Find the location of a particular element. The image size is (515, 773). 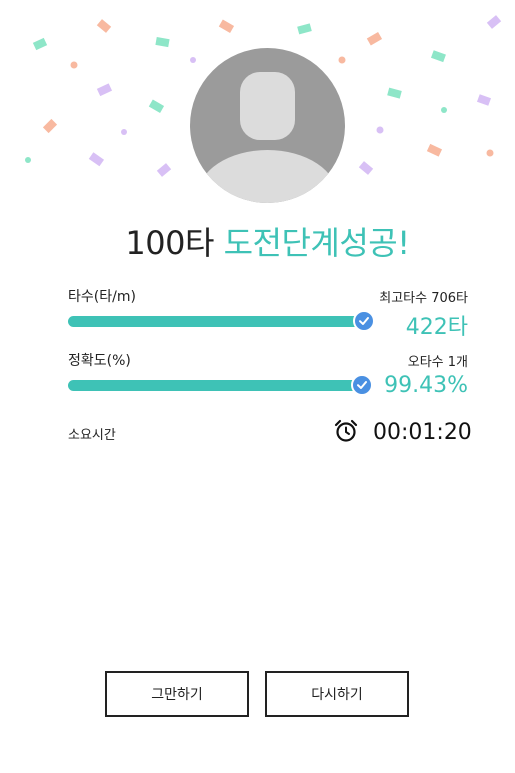

typo-count-text: 오타수 1개 is located at coordinates (437, 362).